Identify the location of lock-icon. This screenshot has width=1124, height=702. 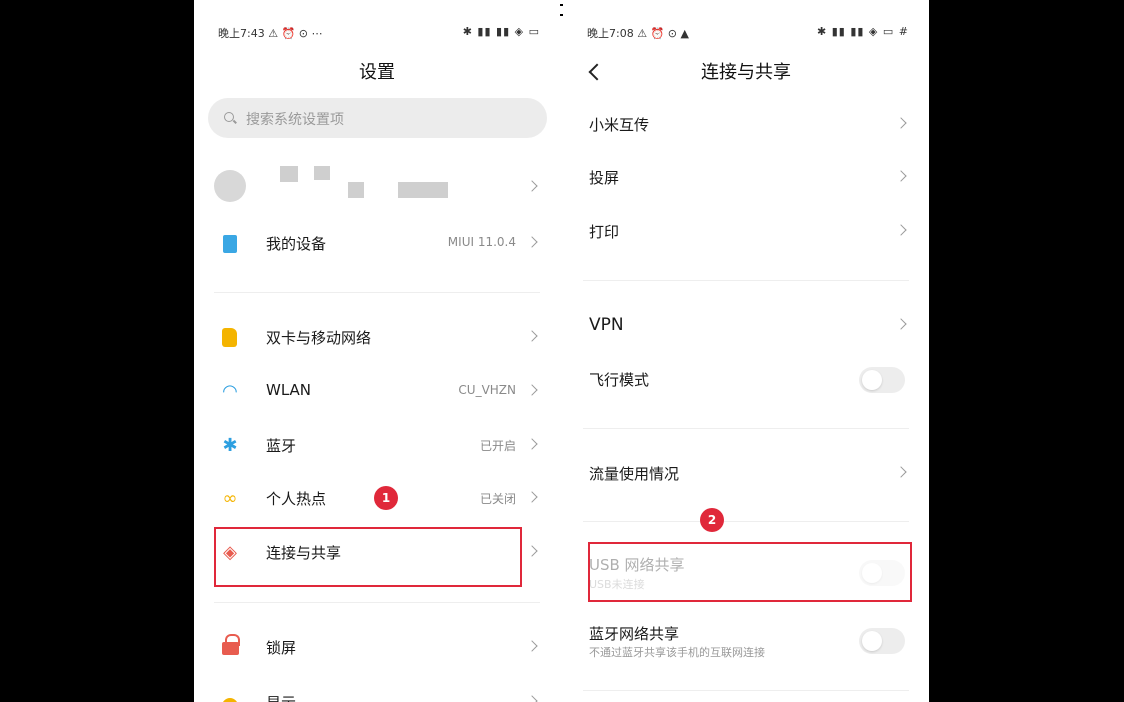
(231, 644).